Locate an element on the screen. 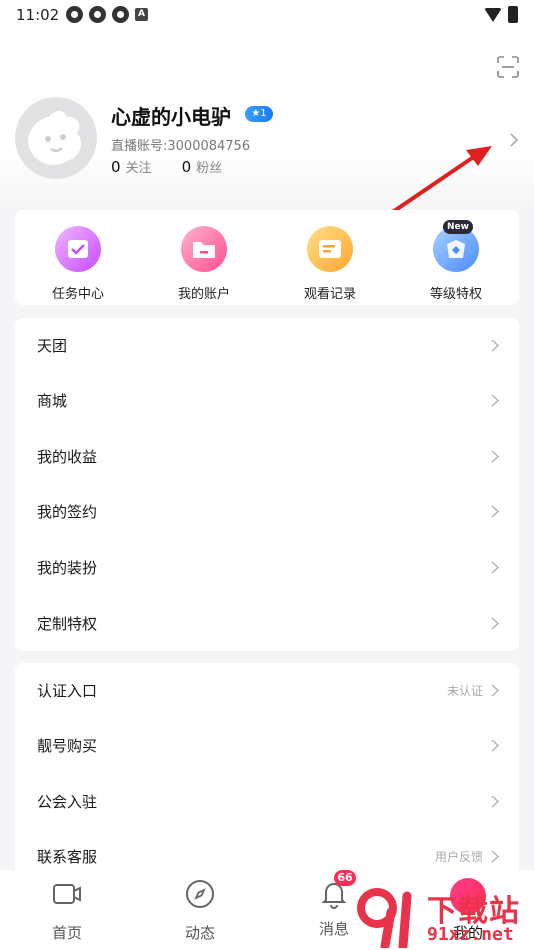 The height and width of the screenshot is (950, 534). menu-item-label: 公会入驻 is located at coordinates (67, 802).